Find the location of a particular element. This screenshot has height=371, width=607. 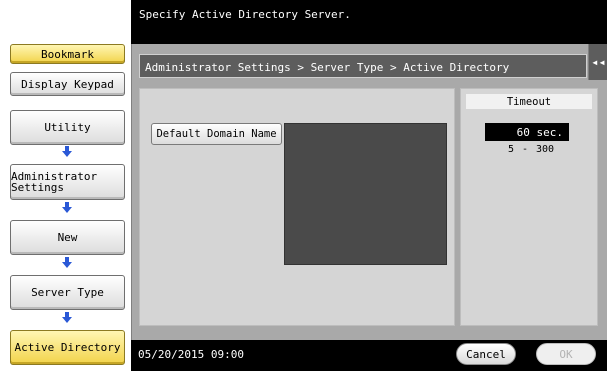

default-domain-name-label: Default Domain Name is located at coordinates (216, 134).